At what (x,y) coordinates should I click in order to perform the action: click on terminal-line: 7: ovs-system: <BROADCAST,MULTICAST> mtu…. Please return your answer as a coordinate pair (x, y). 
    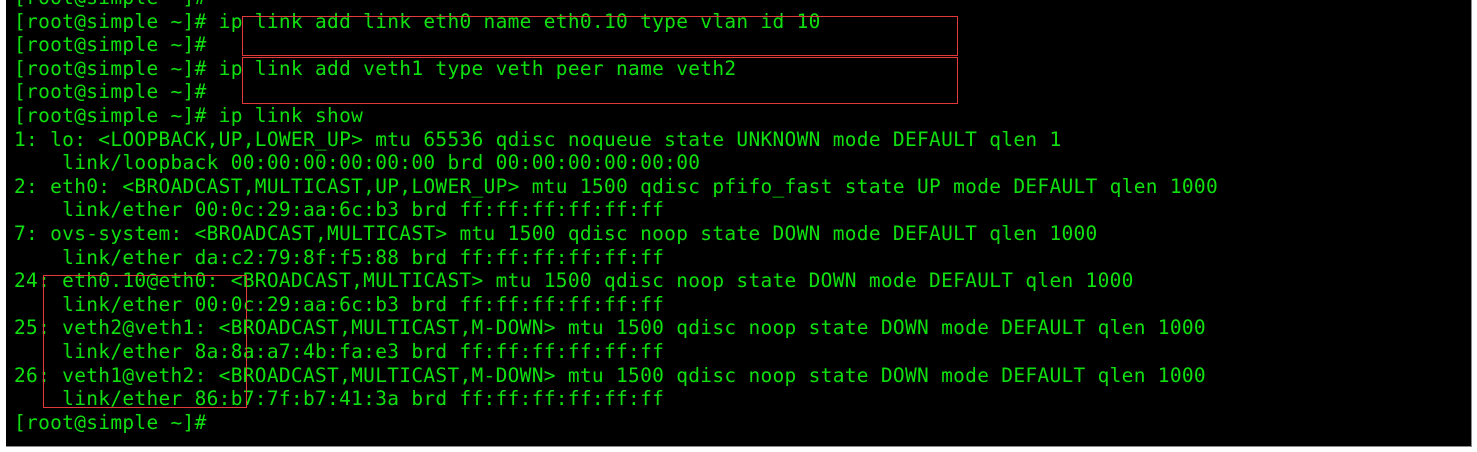
    Looking at the image, I should click on (556, 233).